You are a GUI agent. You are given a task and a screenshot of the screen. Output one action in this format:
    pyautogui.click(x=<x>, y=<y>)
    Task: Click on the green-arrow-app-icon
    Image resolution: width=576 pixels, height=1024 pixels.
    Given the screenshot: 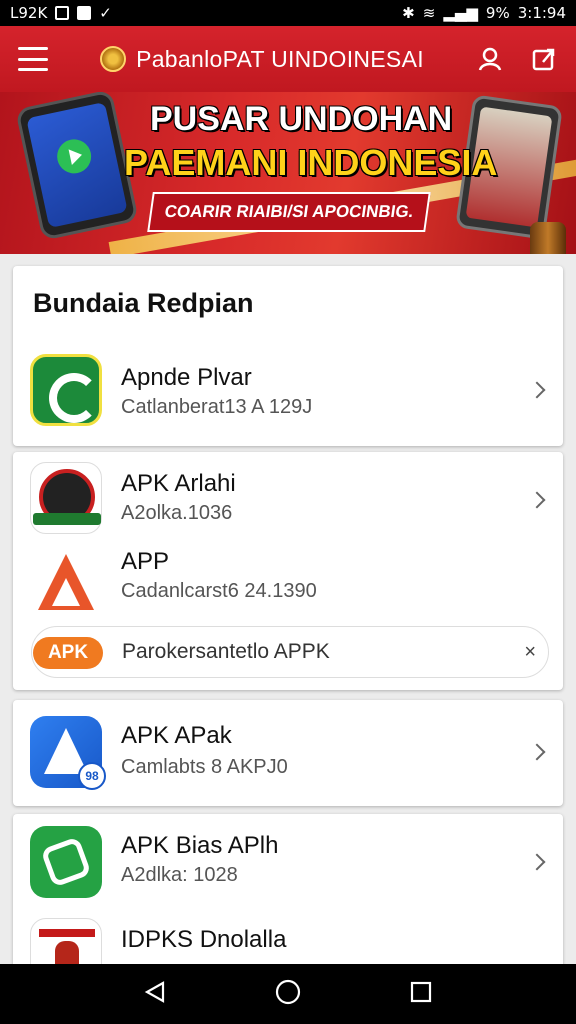 What is the action you would take?
    pyautogui.click(x=66, y=862)
    